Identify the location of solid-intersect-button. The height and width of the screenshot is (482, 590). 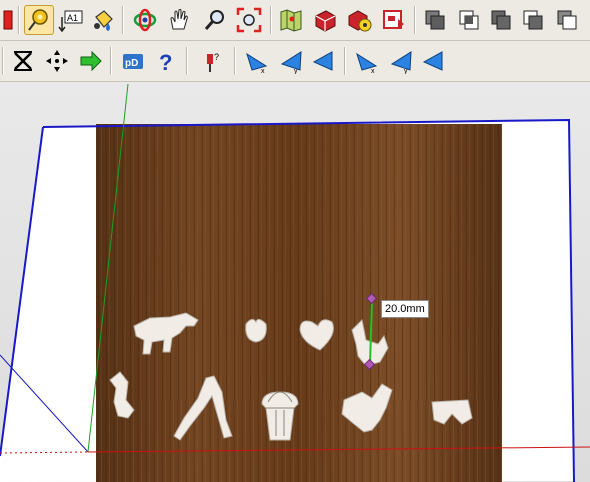
(469, 20).